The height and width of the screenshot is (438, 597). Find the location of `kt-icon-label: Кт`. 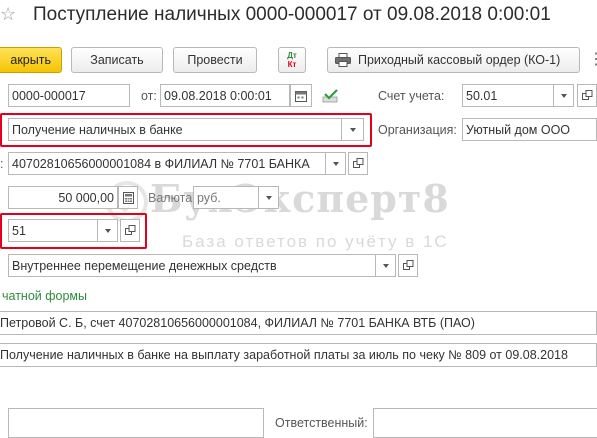

kt-icon-label: Кт is located at coordinates (292, 64).